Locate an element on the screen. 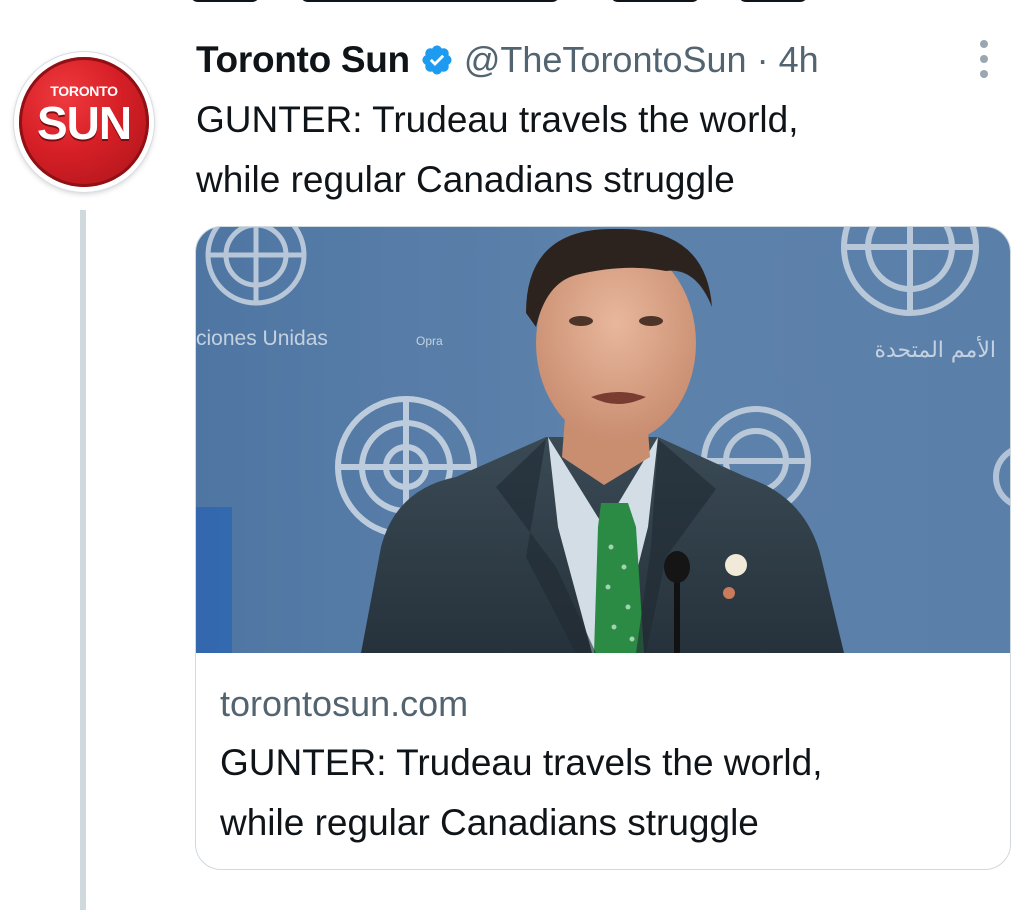 This screenshot has width=1018, height=910. thread-line is located at coordinates (83, 560).